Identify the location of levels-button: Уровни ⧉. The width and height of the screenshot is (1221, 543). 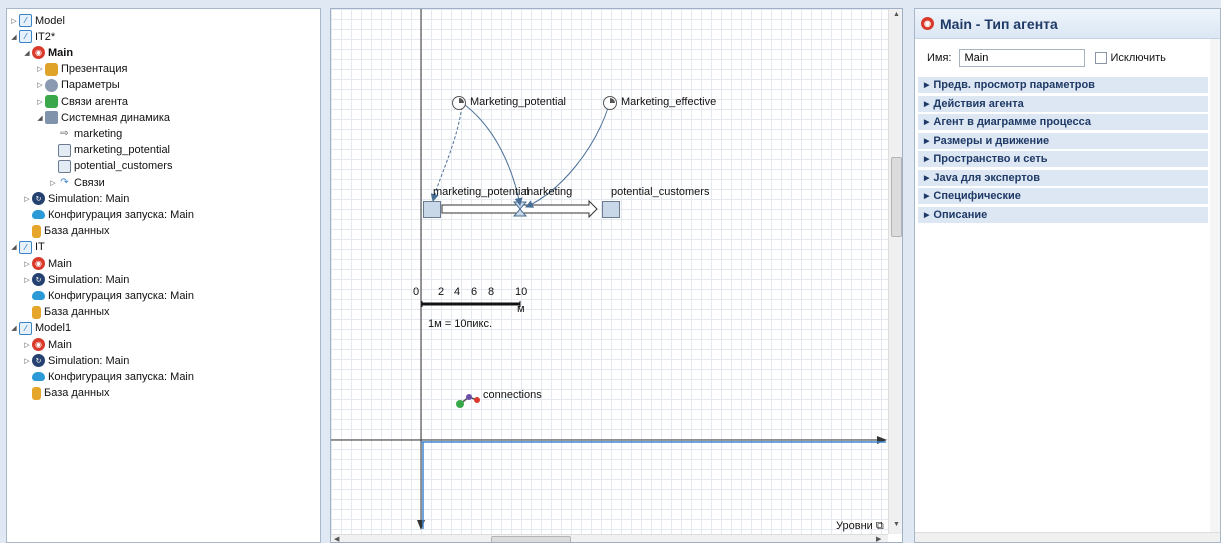
(860, 526).